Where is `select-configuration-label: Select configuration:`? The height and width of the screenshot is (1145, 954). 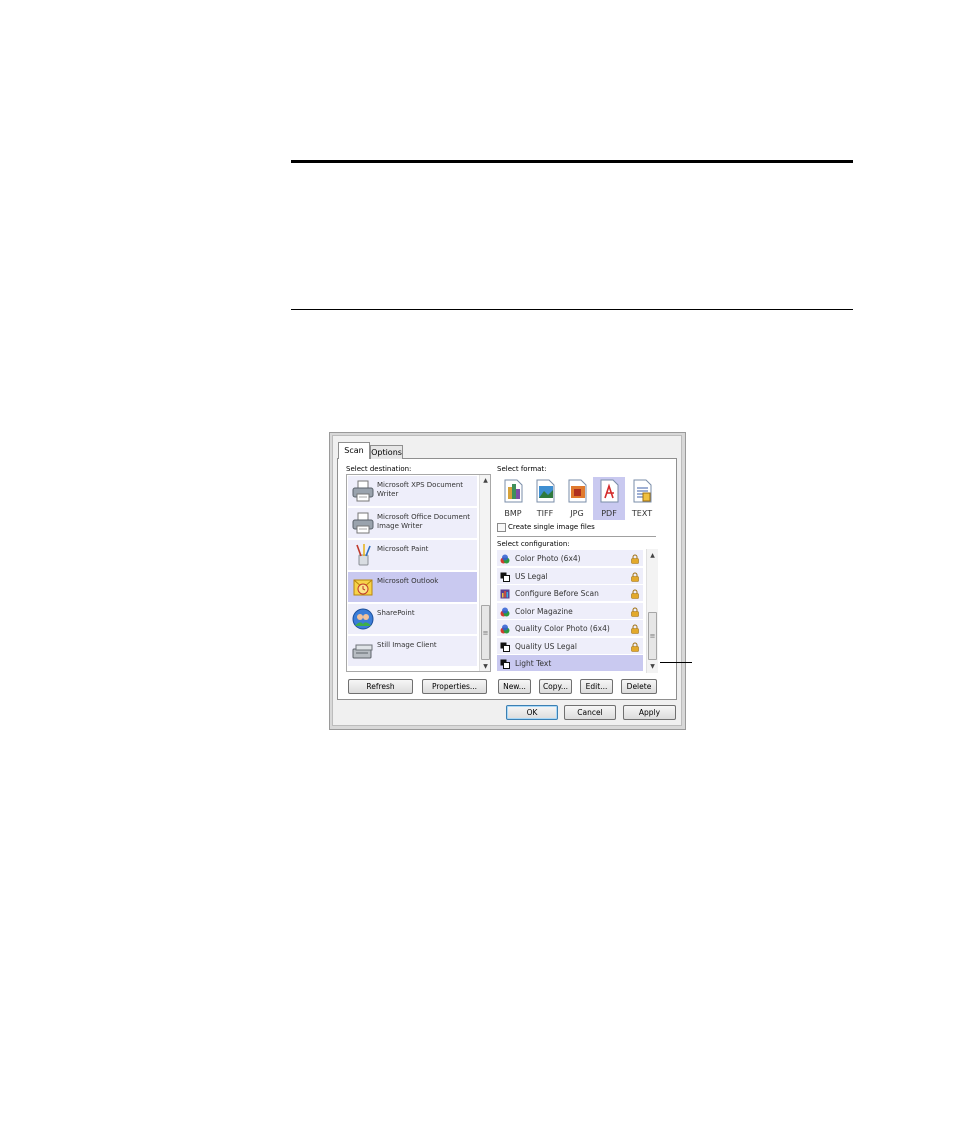
select-configuration-label: Select configuration: is located at coordinates (533, 544).